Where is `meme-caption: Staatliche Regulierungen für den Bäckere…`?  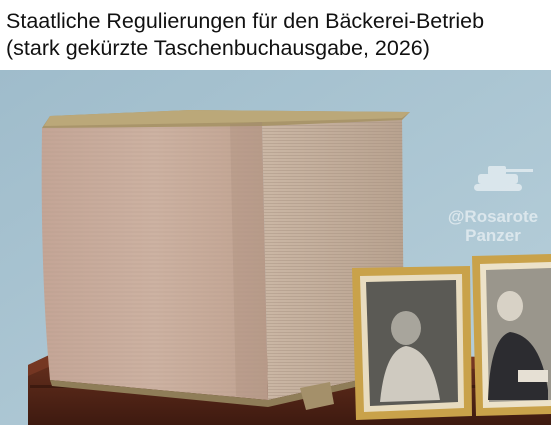 meme-caption: Staatliche Regulierungen für den Bäckere… is located at coordinates (278, 35).